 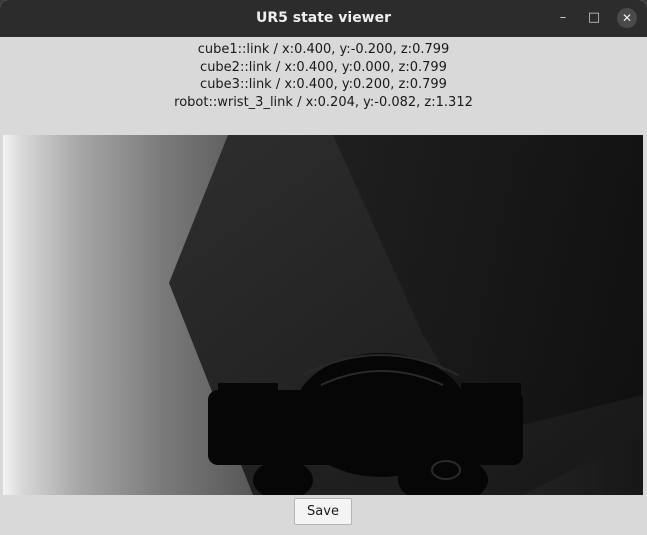 What do you see at coordinates (323, 511) in the screenshot?
I see `save-button: Save` at bounding box center [323, 511].